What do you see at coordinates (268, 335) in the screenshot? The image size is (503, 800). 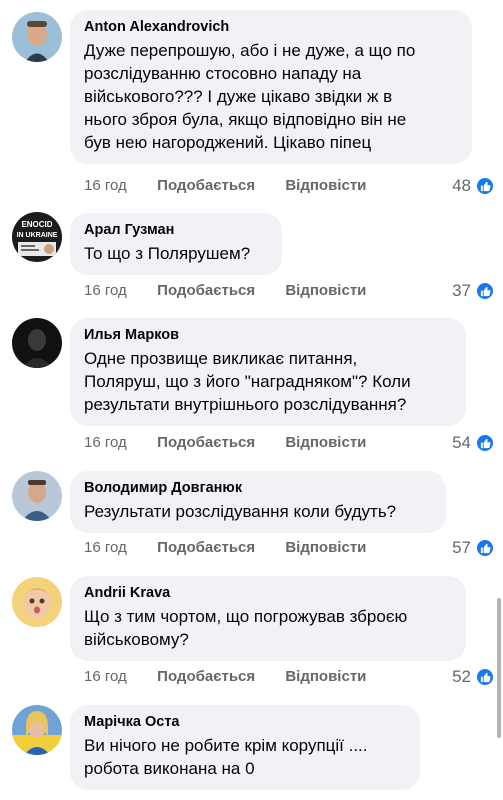 I see `comment-author: Илья Марков` at bounding box center [268, 335].